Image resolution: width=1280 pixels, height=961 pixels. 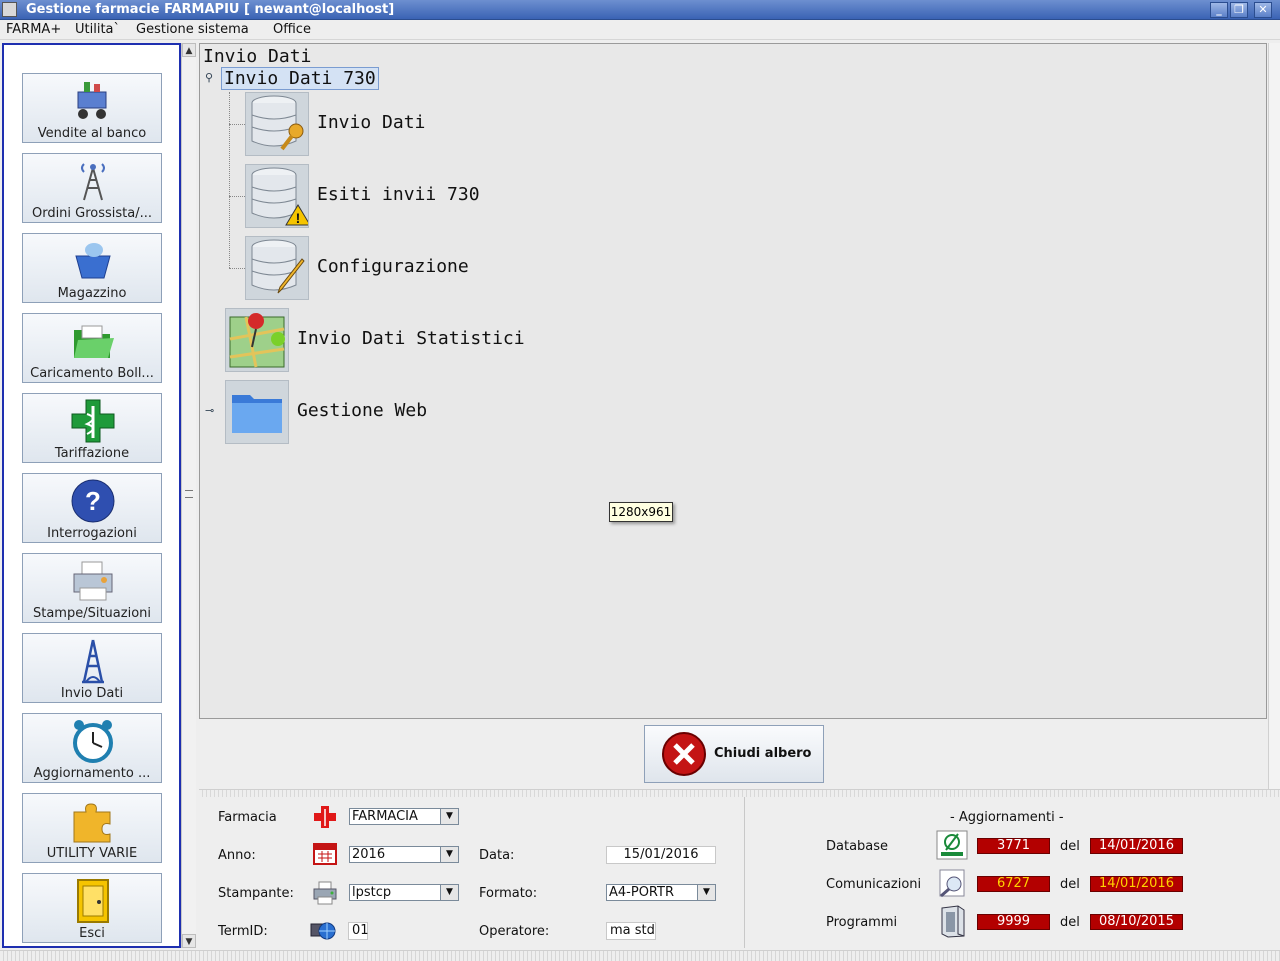 I want to click on chiudi-albero-button: Chiudi albero, so click(x=734, y=754).